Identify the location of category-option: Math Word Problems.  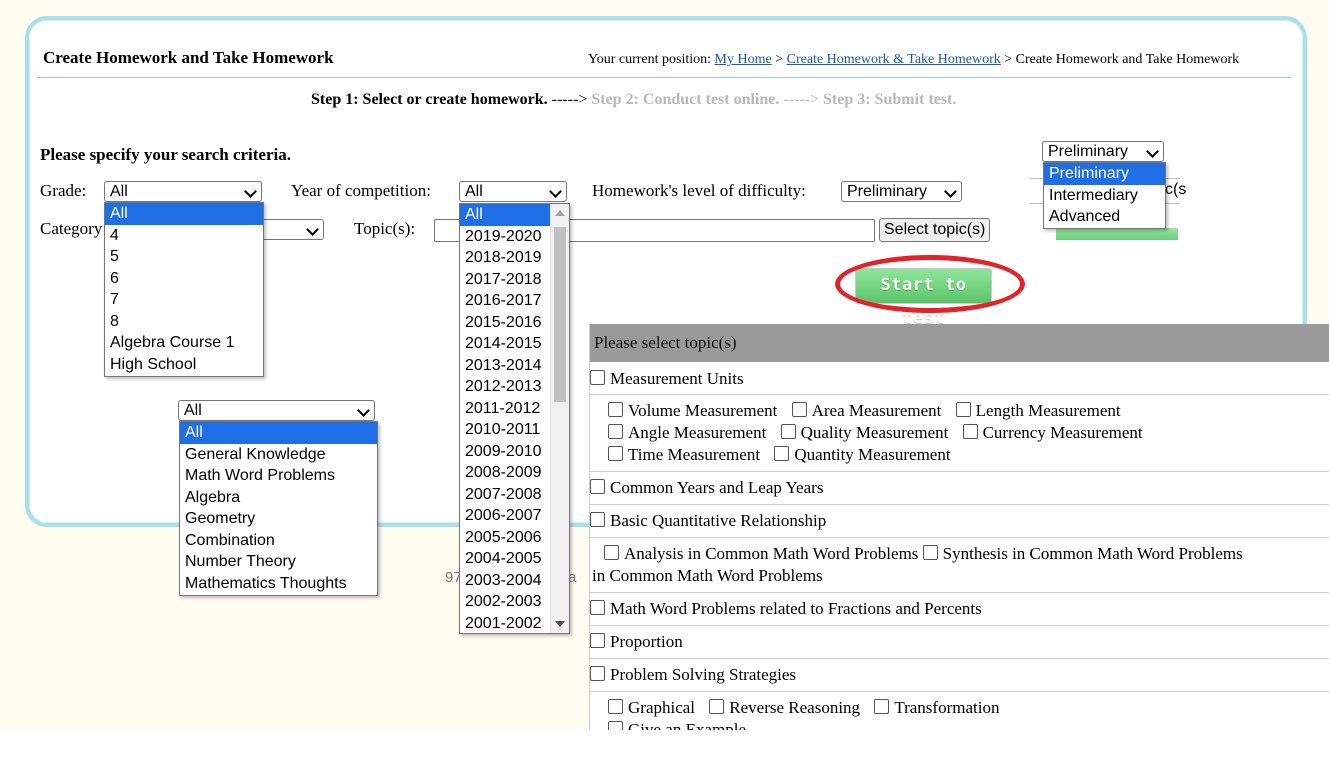
(278, 476).